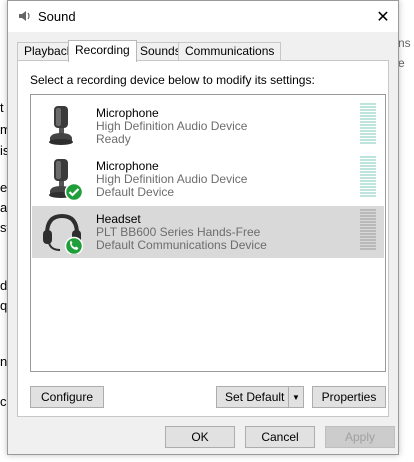 This screenshot has width=414, height=462. I want to click on check-badge-icon, so click(74, 191).